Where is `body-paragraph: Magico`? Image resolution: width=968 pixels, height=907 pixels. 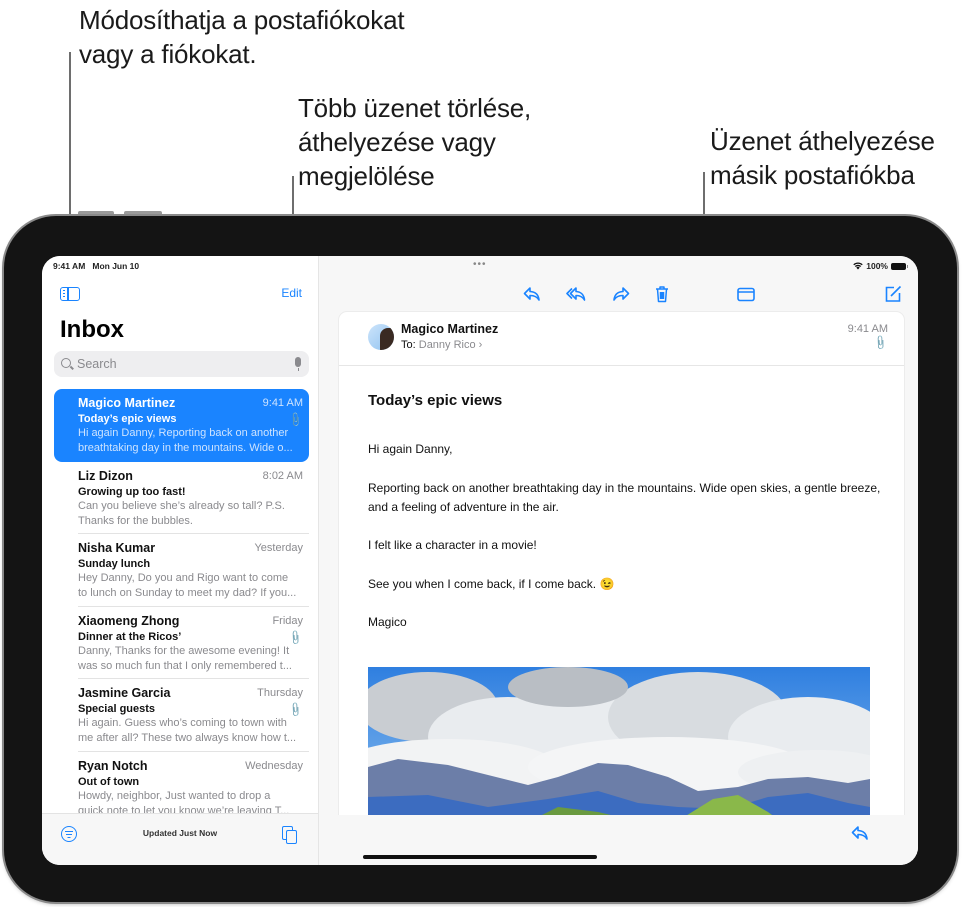
body-paragraph: Magico is located at coordinates (387, 622).